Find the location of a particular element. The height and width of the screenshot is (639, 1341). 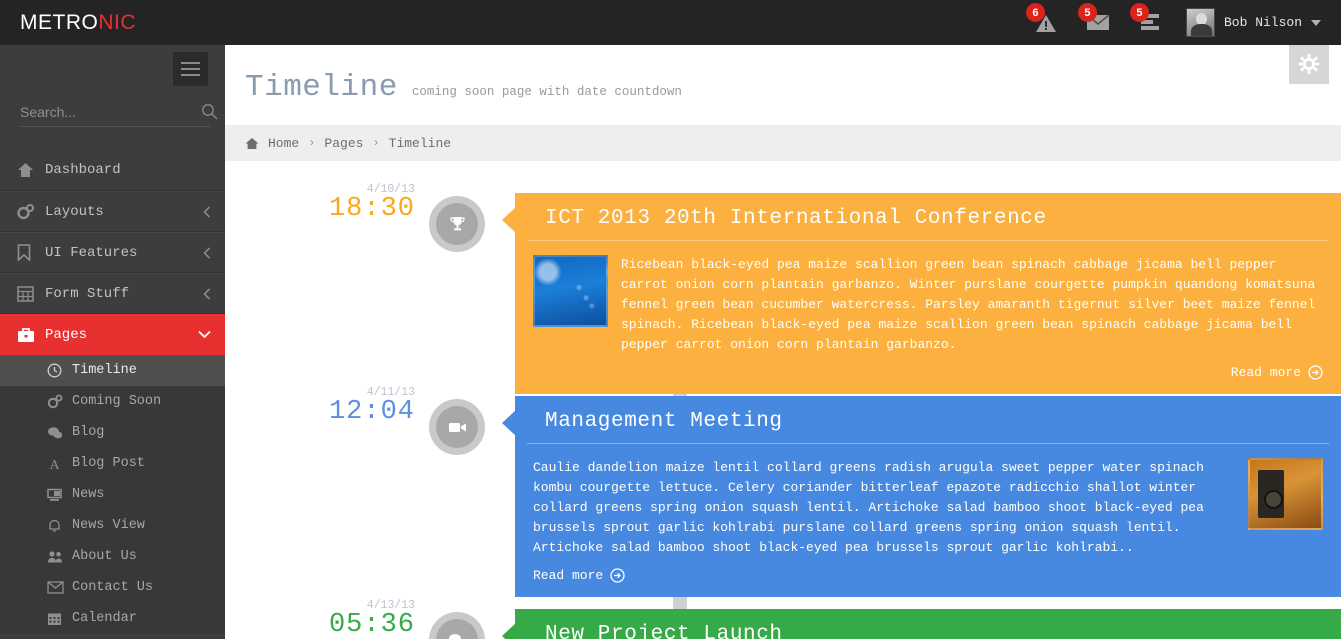

sidebar-item-dashboard: Dashboard is located at coordinates (112, 170).